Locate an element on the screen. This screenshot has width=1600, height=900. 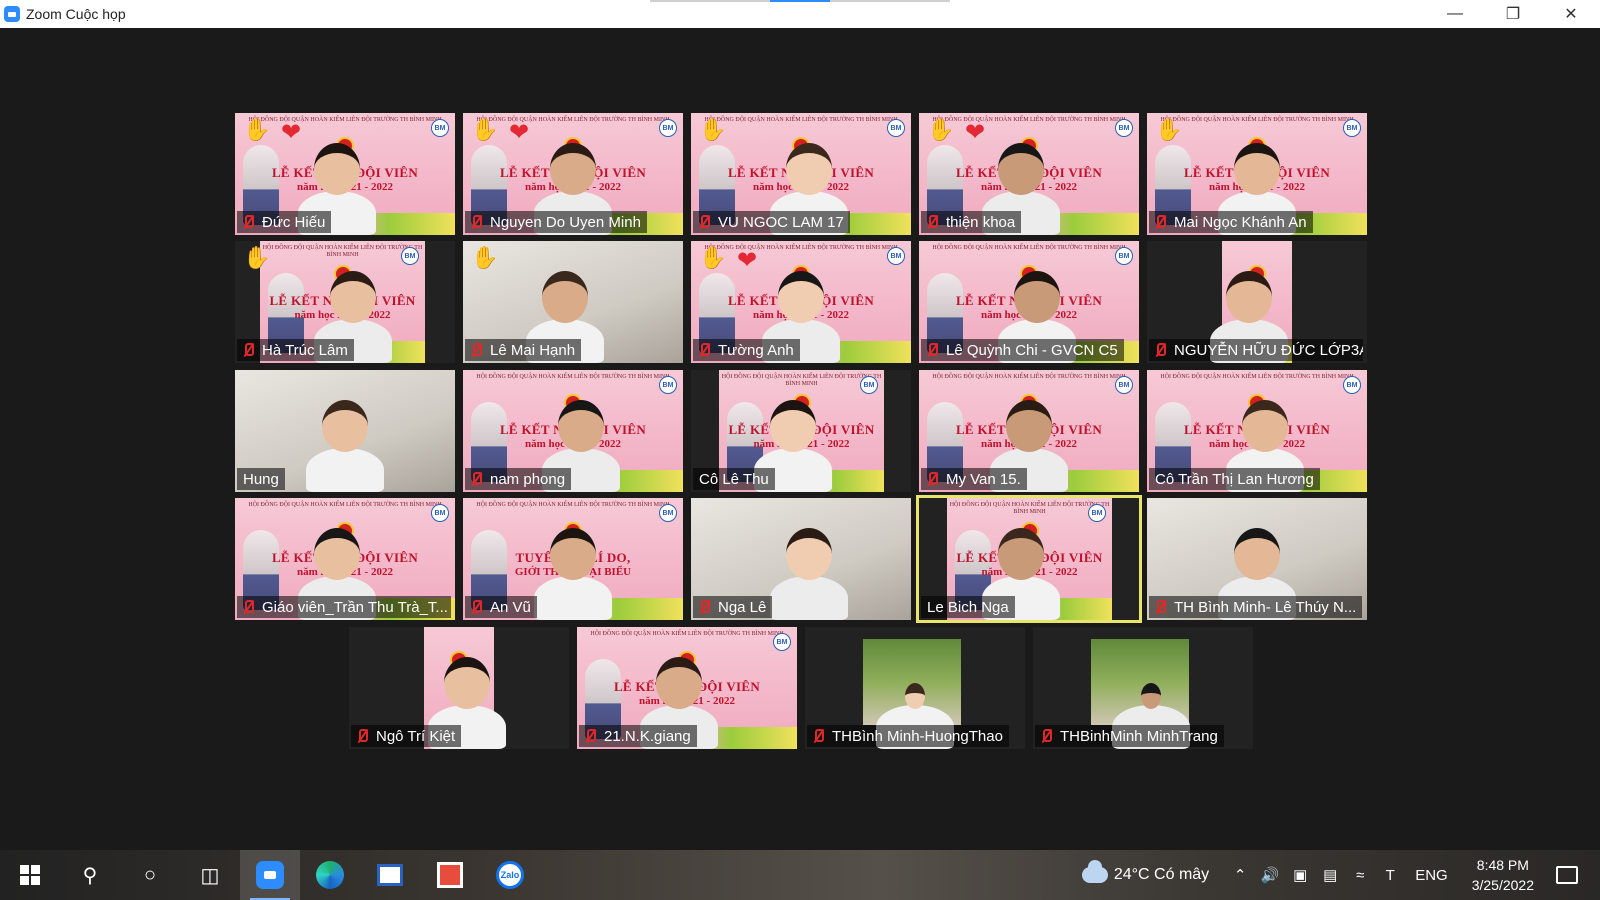
taskbar-app-red is located at coordinates (450, 875).